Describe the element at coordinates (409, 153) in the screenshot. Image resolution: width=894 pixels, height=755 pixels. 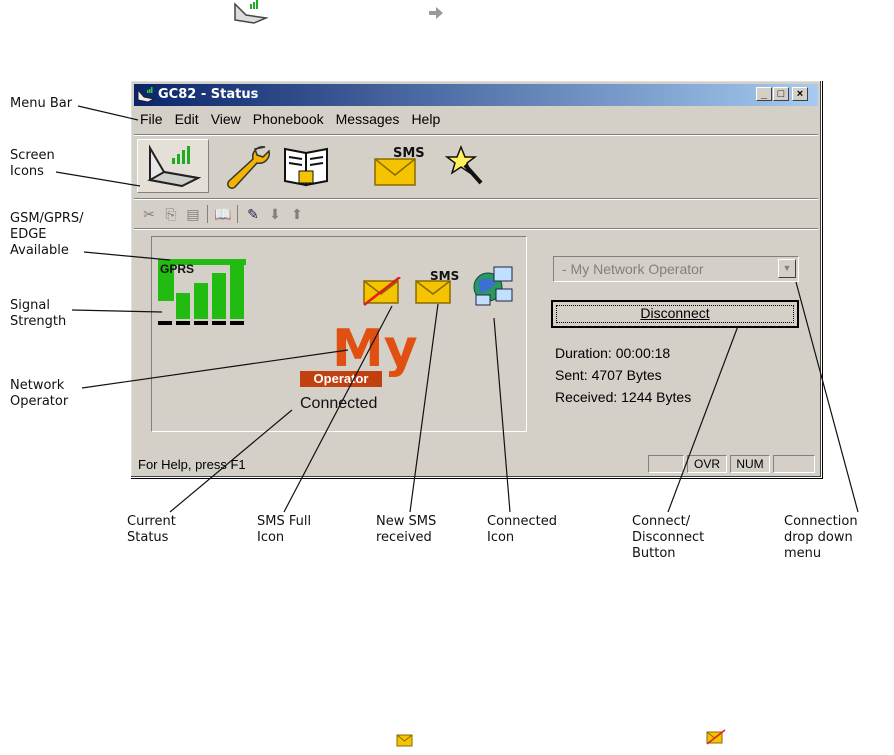
I see `sms-label: SMS` at that location.